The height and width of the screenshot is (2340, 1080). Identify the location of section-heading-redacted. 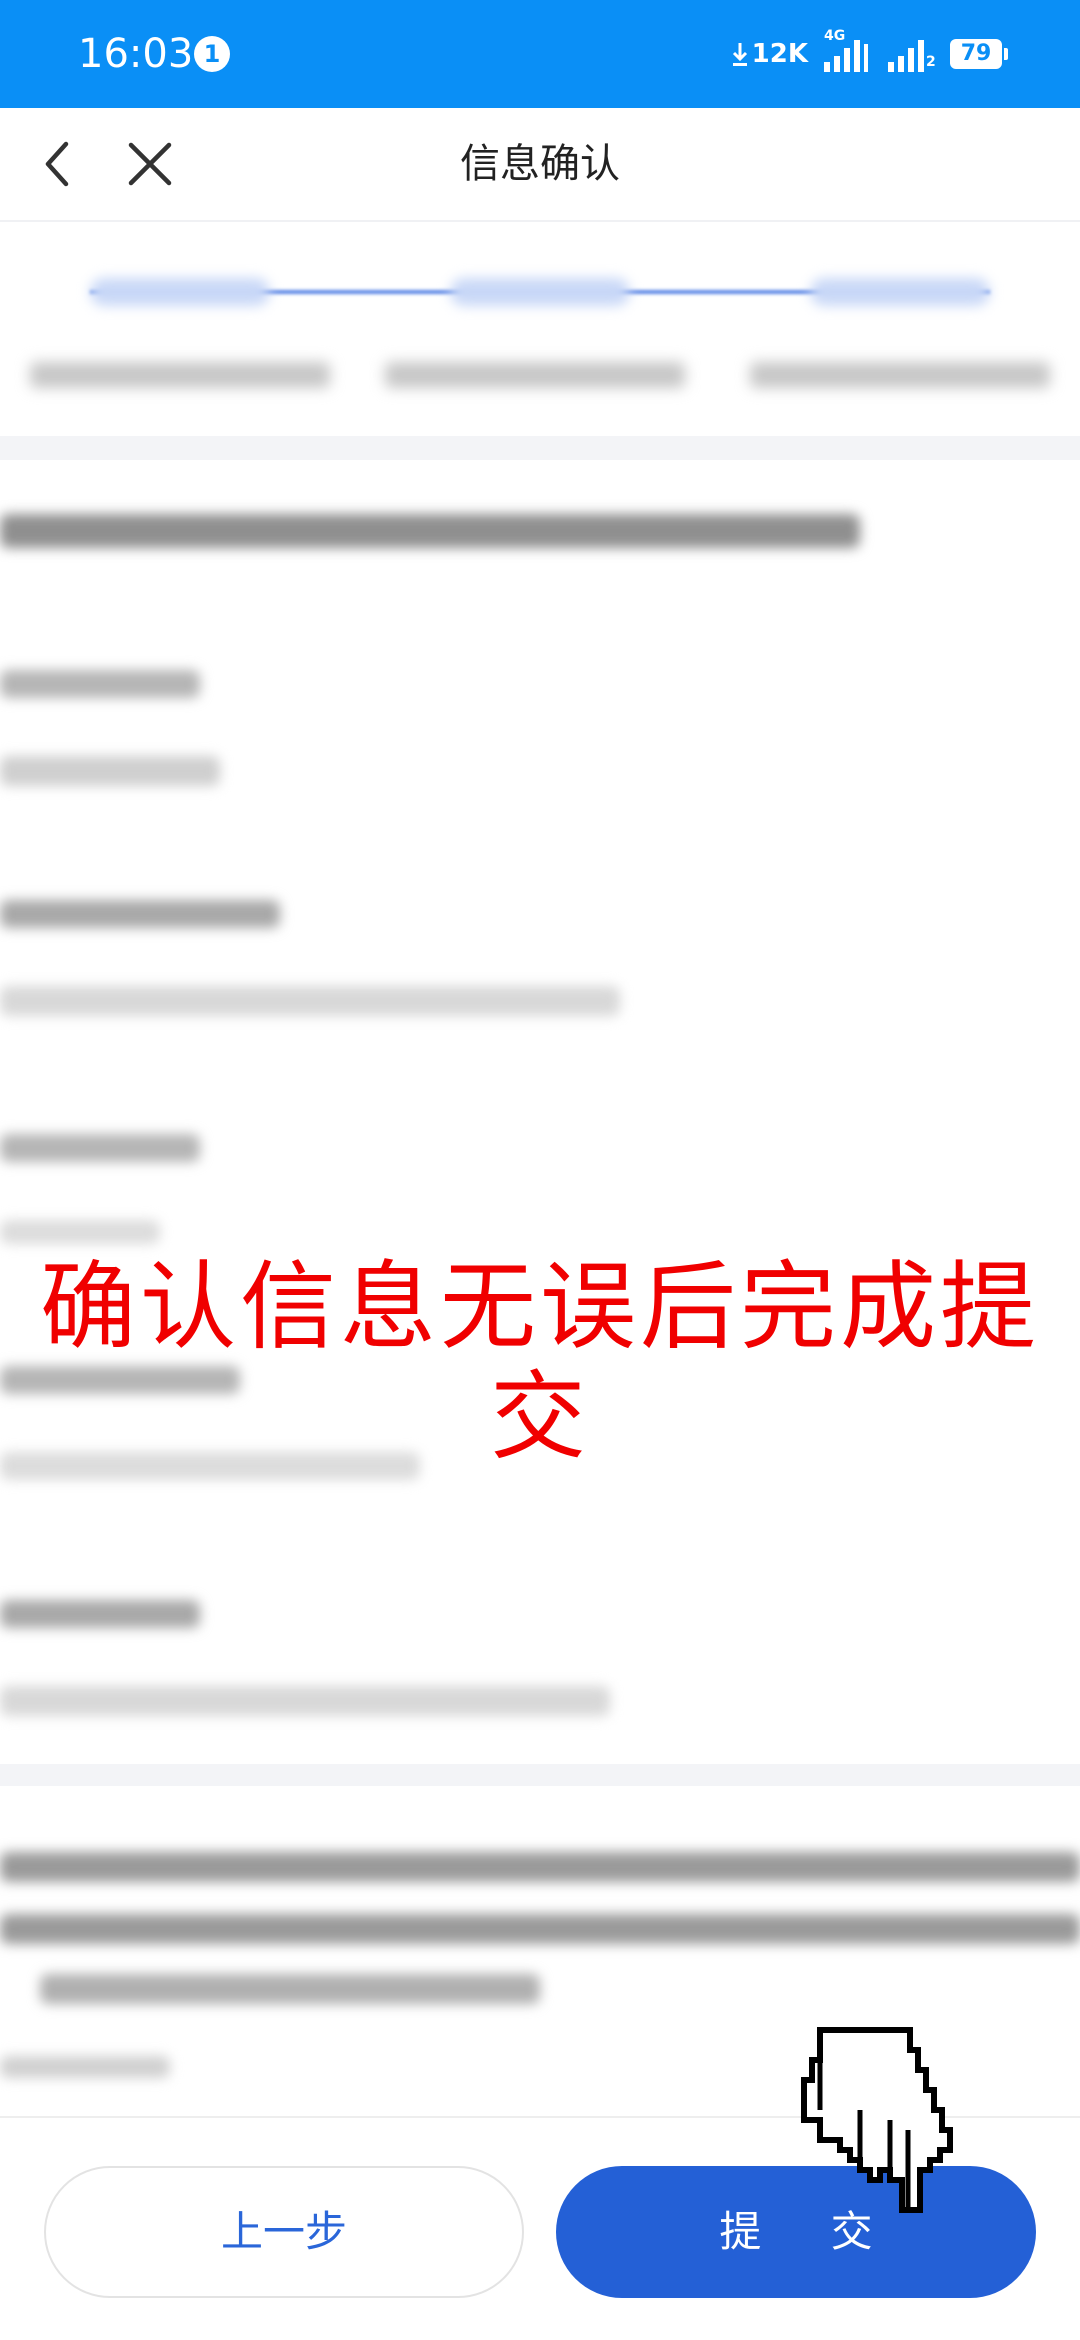
(430, 531).